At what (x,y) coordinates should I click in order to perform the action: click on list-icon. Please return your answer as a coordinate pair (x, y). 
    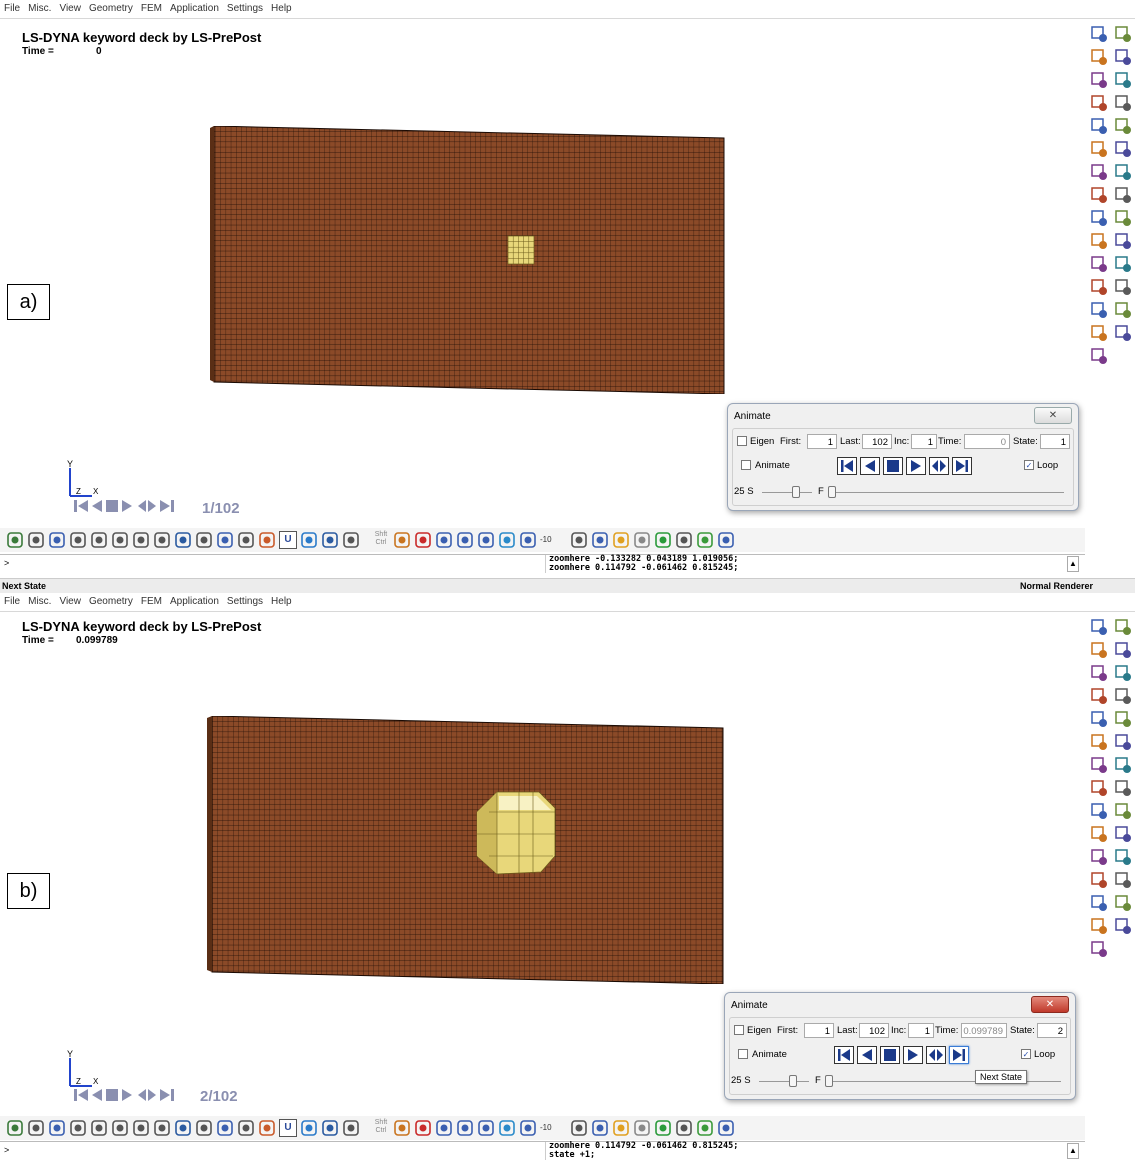
    Looking at the image, I should click on (1123, 880).